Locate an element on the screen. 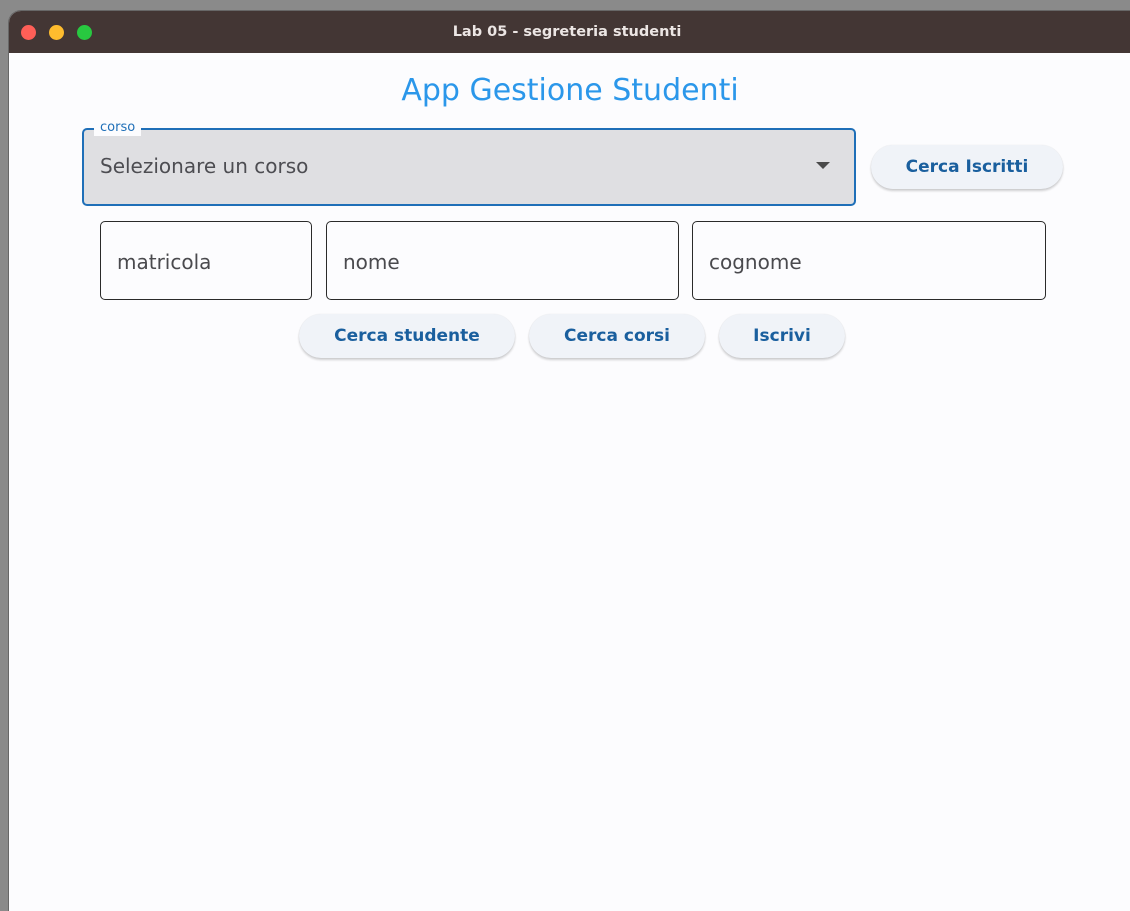  arrow-drop-down-icon is located at coordinates (823, 165).